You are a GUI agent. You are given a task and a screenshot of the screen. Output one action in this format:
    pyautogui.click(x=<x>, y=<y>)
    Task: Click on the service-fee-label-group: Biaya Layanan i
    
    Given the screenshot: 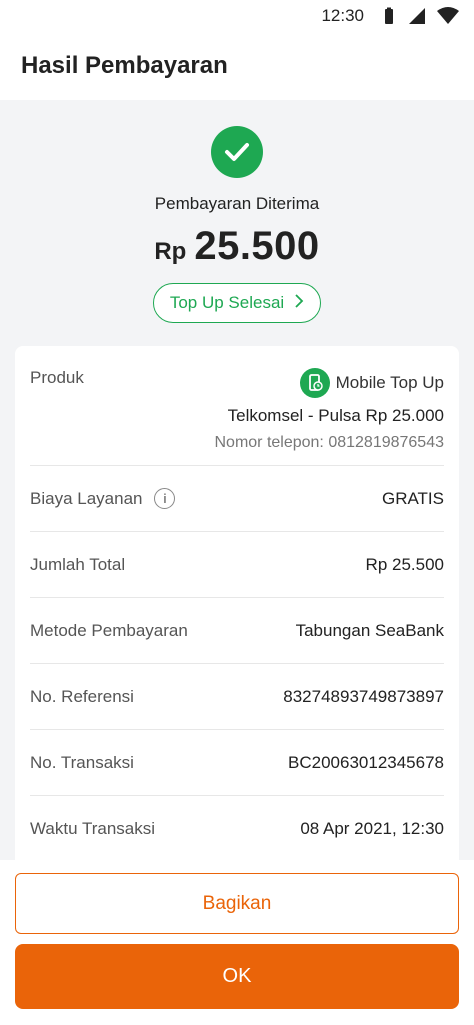 What is the action you would take?
    pyautogui.click(x=103, y=498)
    